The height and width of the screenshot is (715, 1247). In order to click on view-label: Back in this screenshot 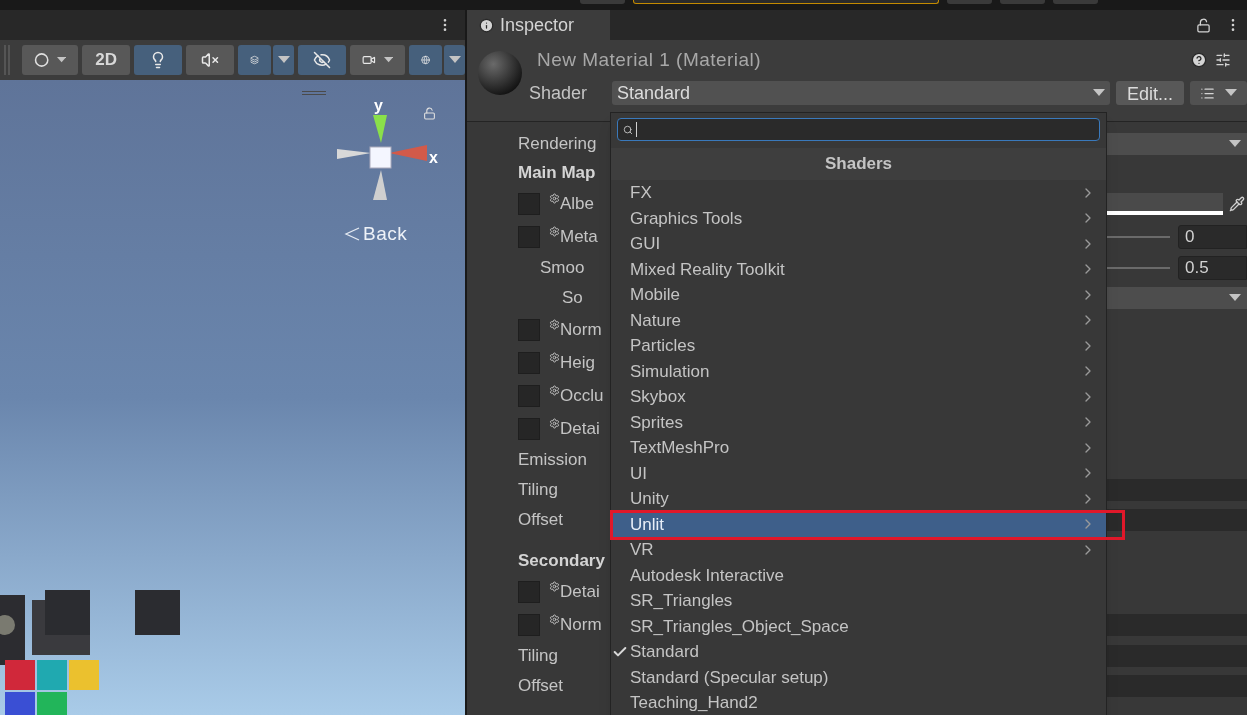, I will do `click(385, 233)`.